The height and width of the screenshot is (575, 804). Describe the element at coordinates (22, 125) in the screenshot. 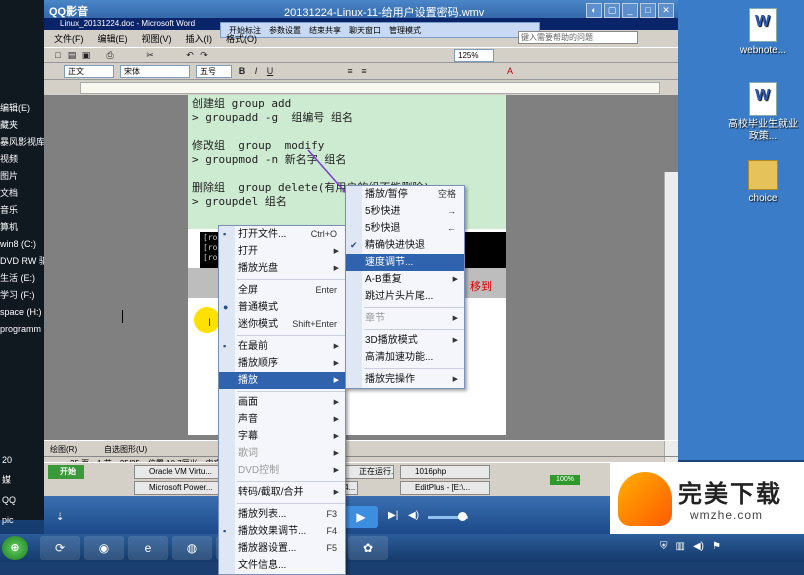

I see `explorer-nav-item: 藏夹` at that location.